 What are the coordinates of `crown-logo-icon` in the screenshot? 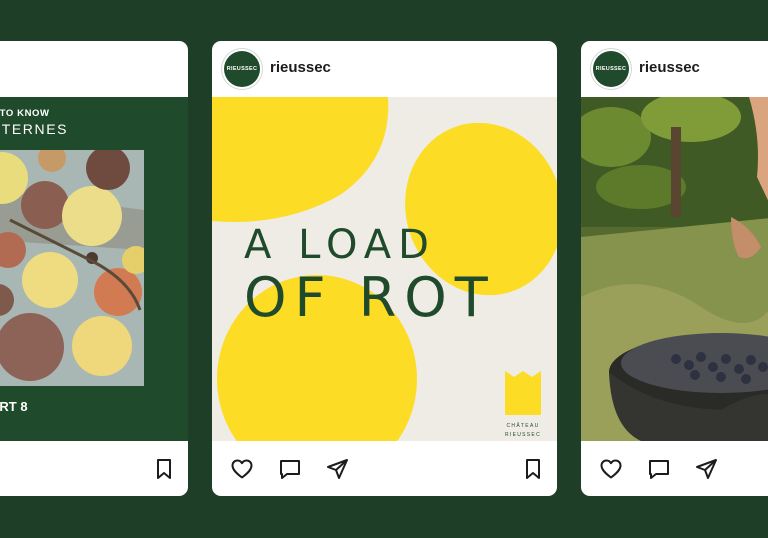 It's located at (523, 393).